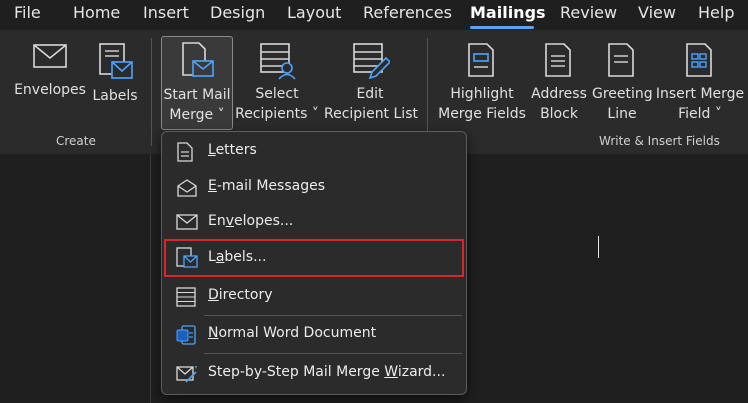 Image resolution: width=748 pixels, height=403 pixels. What do you see at coordinates (166, 12) in the screenshot?
I see `tab-insert: Insert` at bounding box center [166, 12].